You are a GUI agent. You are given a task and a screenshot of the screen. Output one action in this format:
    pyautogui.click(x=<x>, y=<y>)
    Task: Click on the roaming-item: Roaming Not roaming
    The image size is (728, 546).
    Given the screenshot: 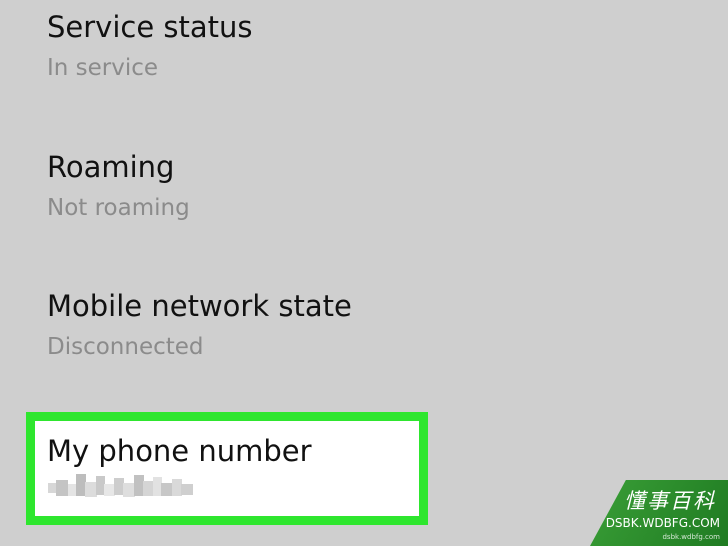 What is the action you would take?
    pyautogui.click(x=118, y=186)
    